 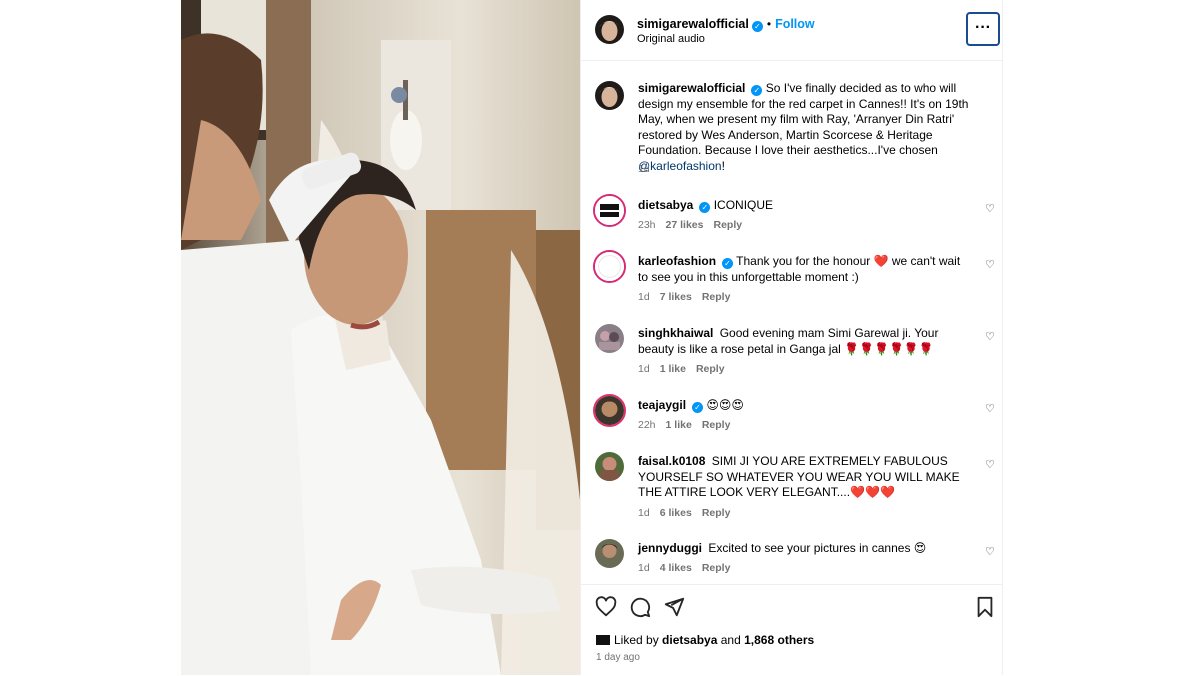 What do you see at coordinates (730, 640) in the screenshot?
I see `liked-and: and` at bounding box center [730, 640].